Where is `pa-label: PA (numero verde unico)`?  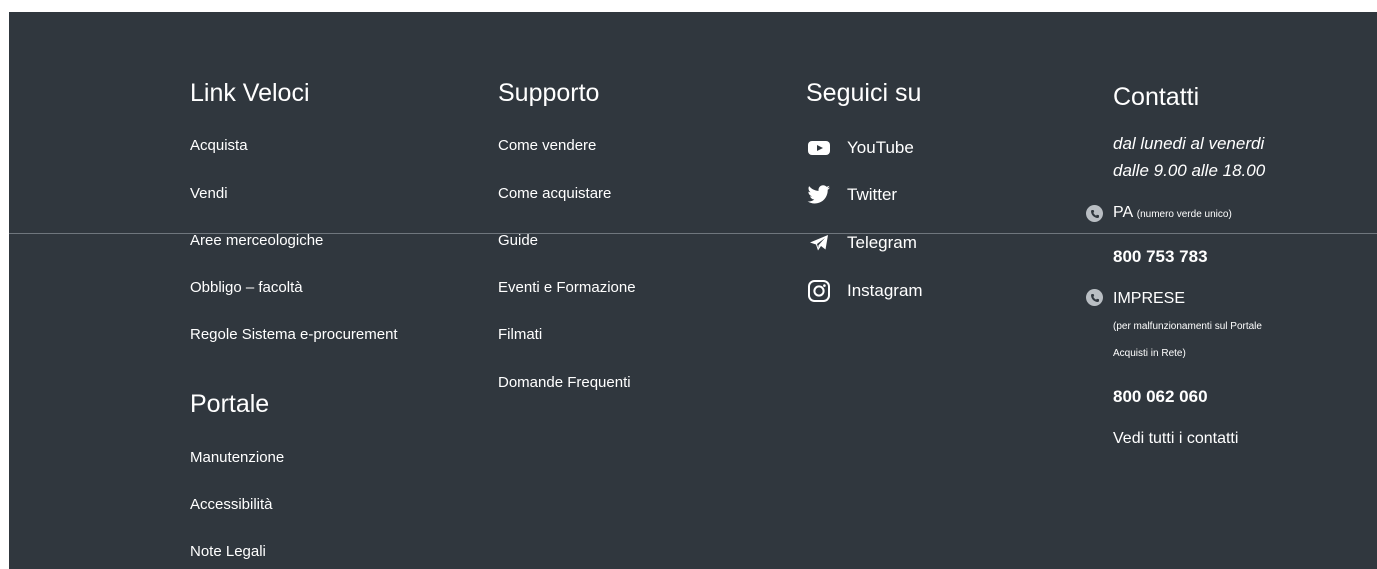 pa-label: PA (numero verde unico) is located at coordinates (1172, 214).